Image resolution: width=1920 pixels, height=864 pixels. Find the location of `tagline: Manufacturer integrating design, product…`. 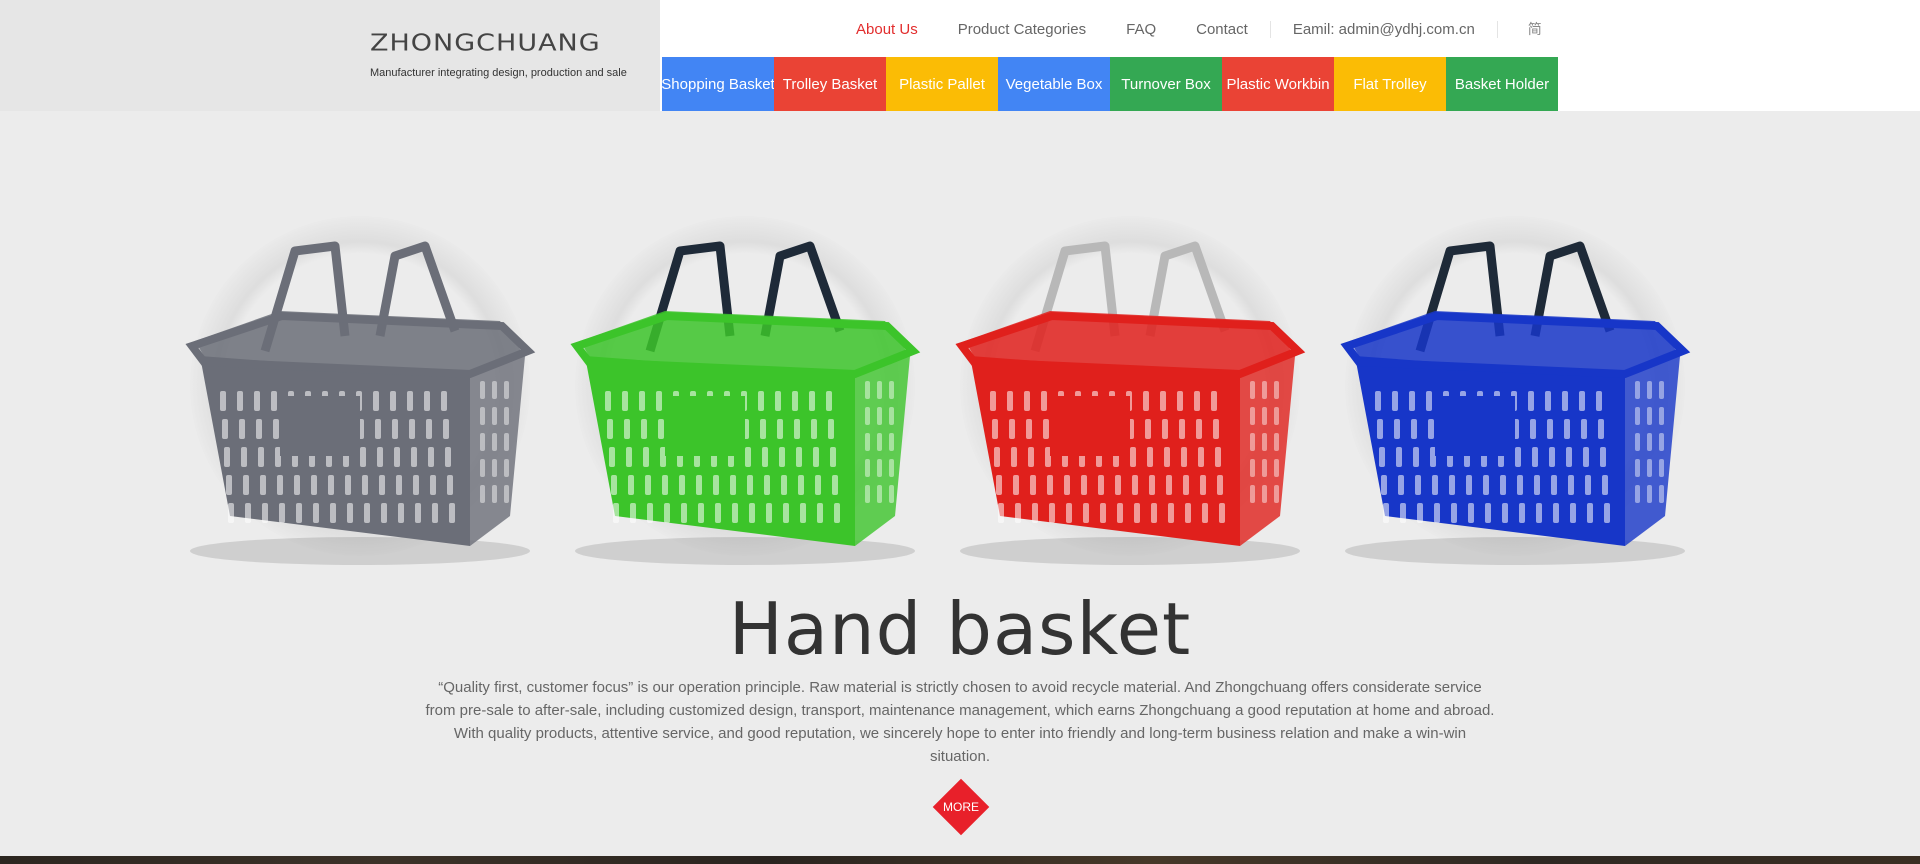

tagline: Manufacturer integrating design, product… is located at coordinates (498, 73).